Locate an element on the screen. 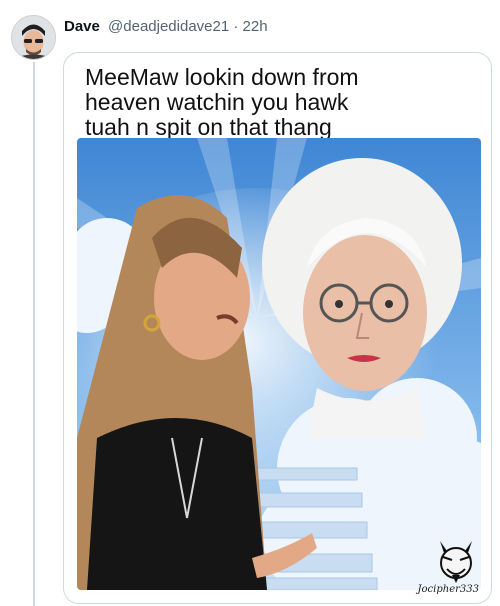  author-avatar is located at coordinates (33, 37).